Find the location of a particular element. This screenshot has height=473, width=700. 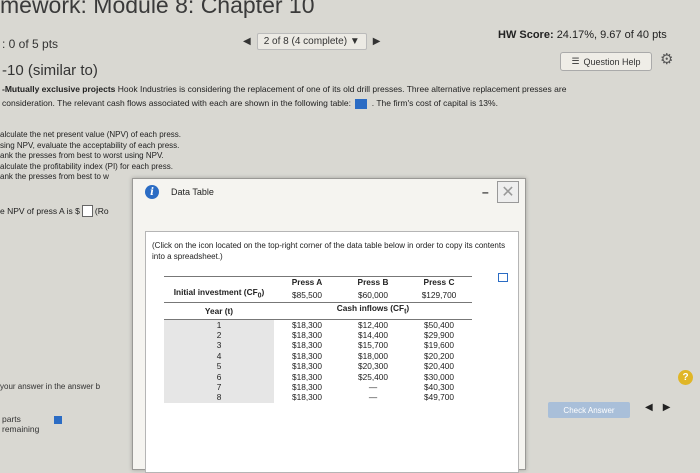

table-cell: $14,400 is located at coordinates (373, 334).